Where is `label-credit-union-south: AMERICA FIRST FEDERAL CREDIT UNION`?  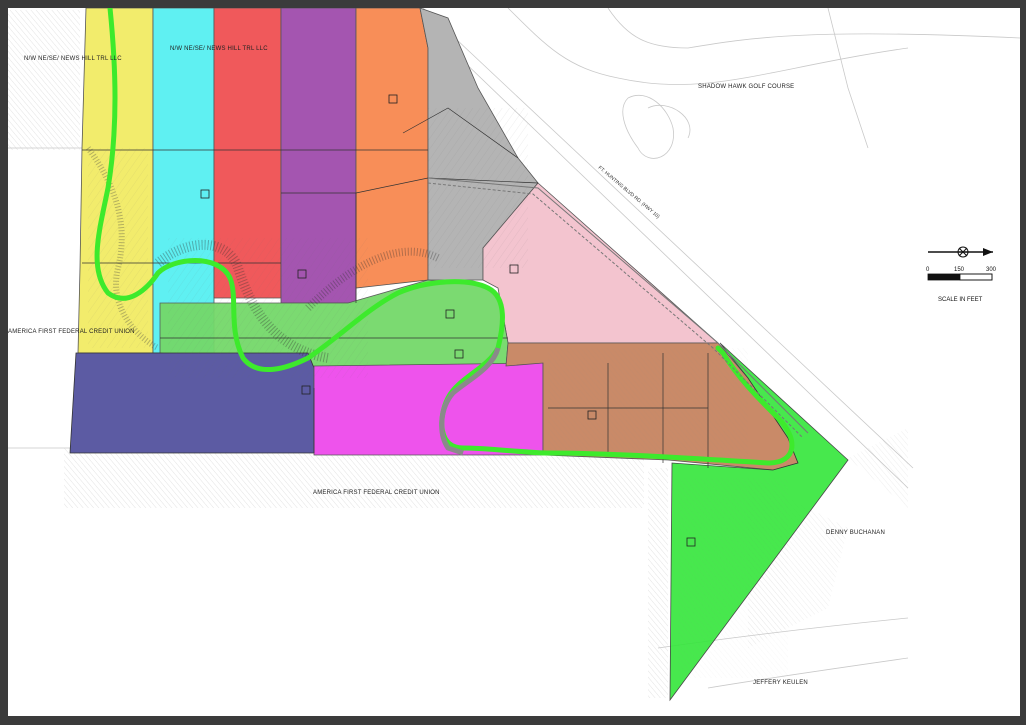
label-credit-union-south: AMERICA FIRST FEDERAL CREDIT UNION is located at coordinates (376, 493).